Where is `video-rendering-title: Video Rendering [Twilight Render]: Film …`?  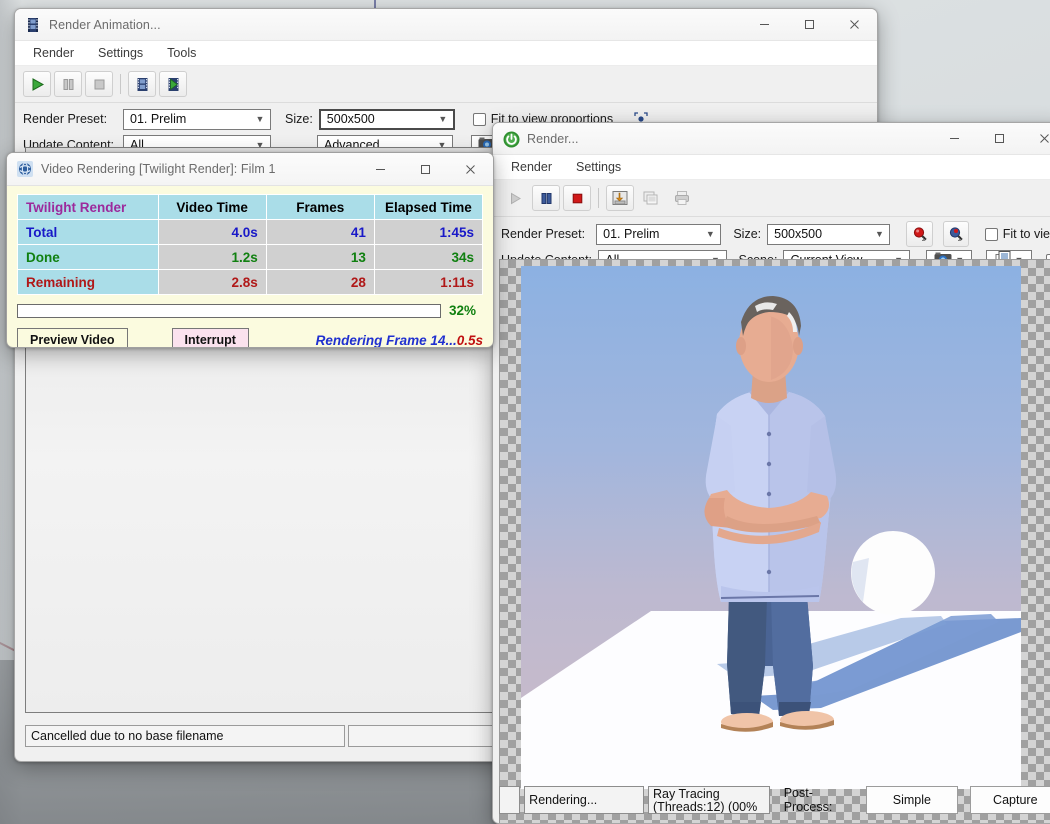 video-rendering-title: Video Rendering [Twilight Render]: Film … is located at coordinates (158, 169).